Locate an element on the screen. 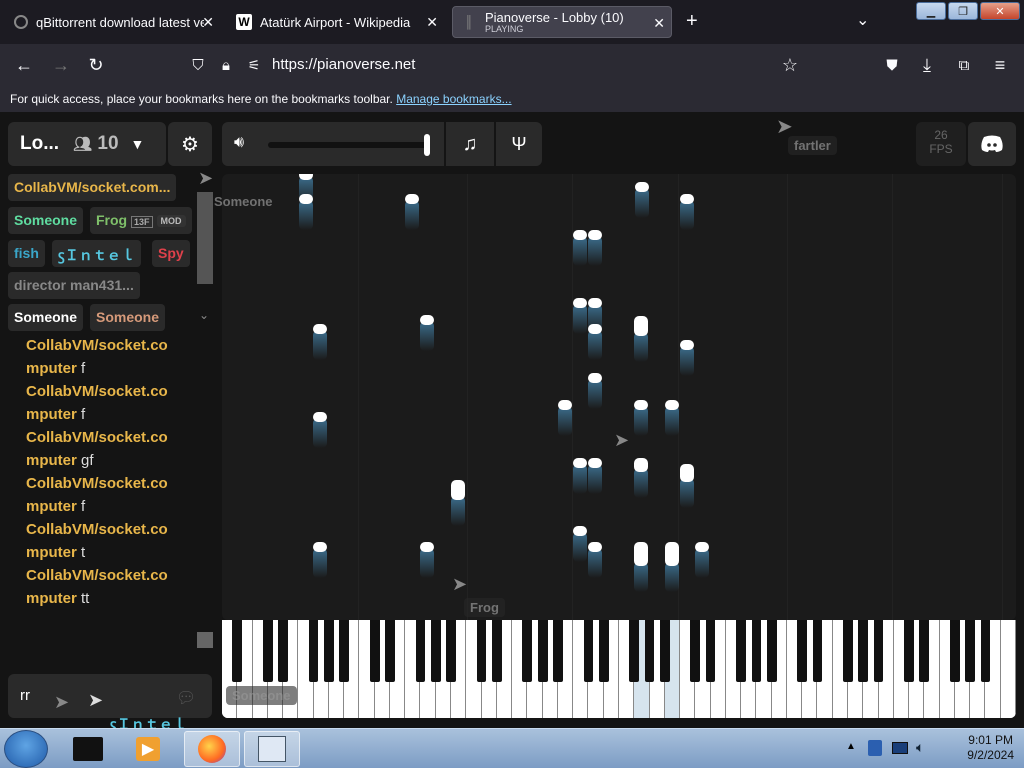  tab-qbittorrent: qBittorrent download latest ver ✕ is located at coordinates (113, 22).